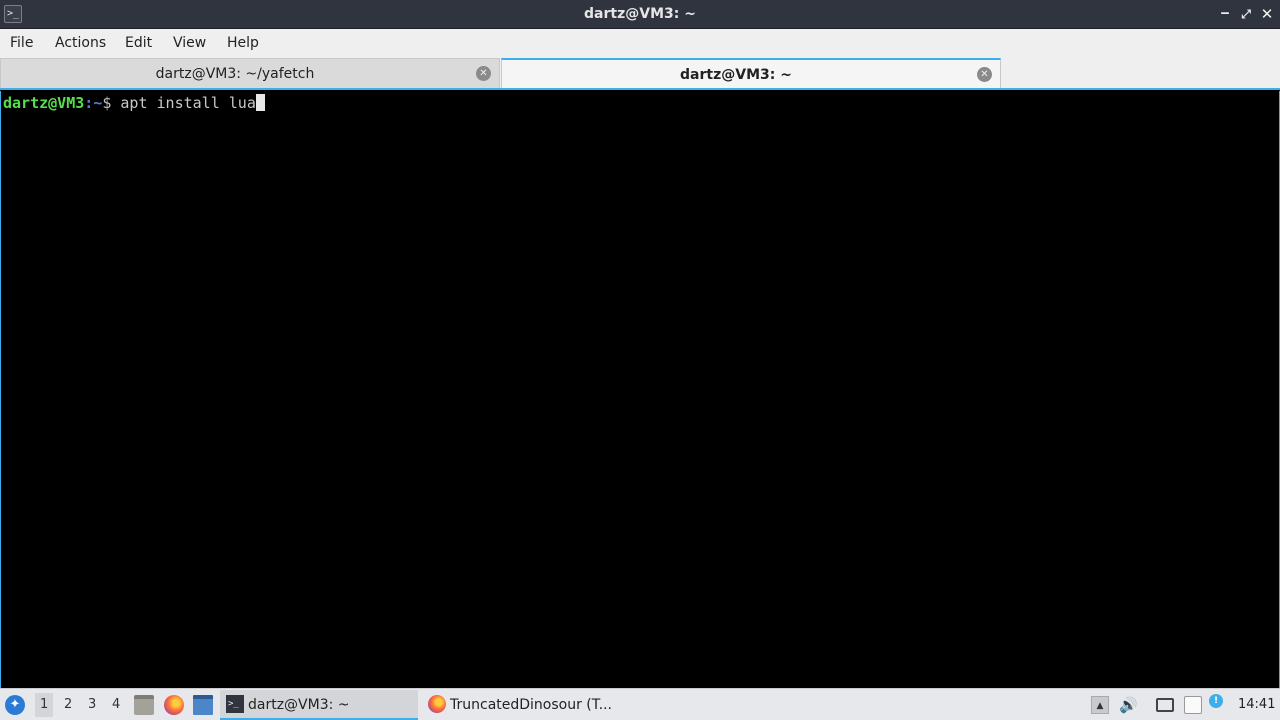 Image resolution: width=1280 pixels, height=720 pixels. I want to click on volume-icon: 🔊, so click(1128, 705).